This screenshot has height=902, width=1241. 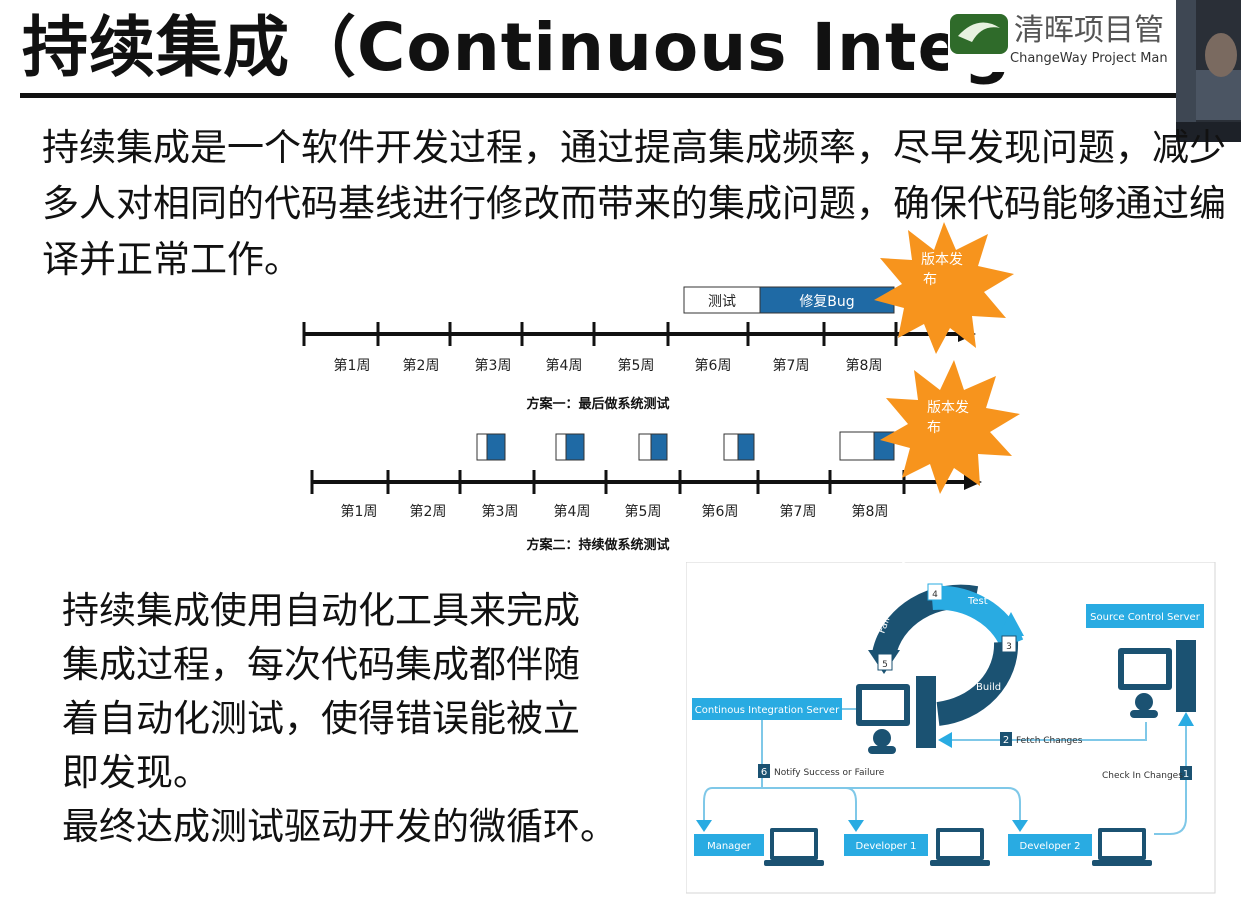 I want to click on source-user-body, so click(x=1144, y=714).